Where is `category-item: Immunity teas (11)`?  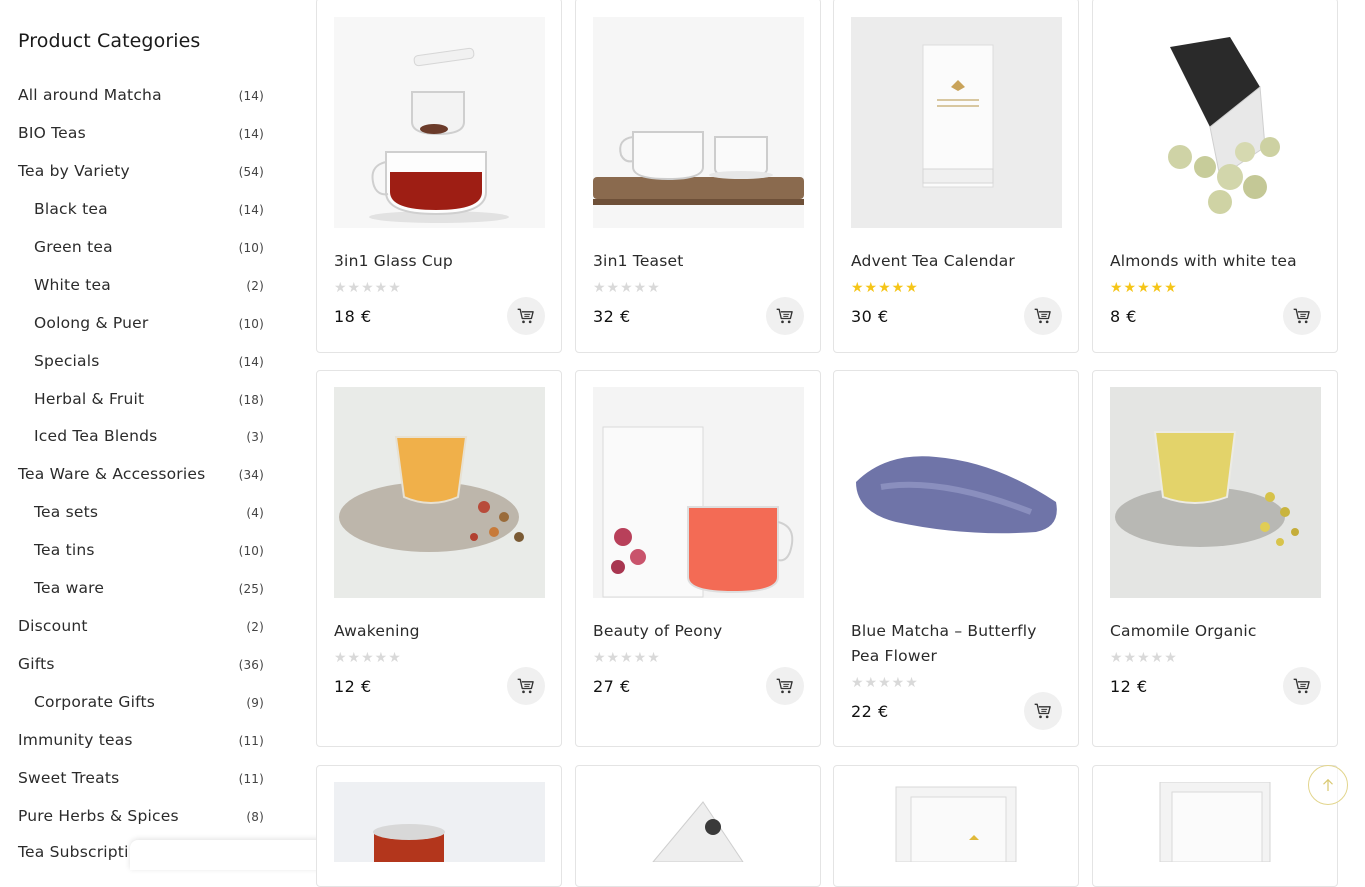
category-item: Immunity teas (11) is located at coordinates (141, 741).